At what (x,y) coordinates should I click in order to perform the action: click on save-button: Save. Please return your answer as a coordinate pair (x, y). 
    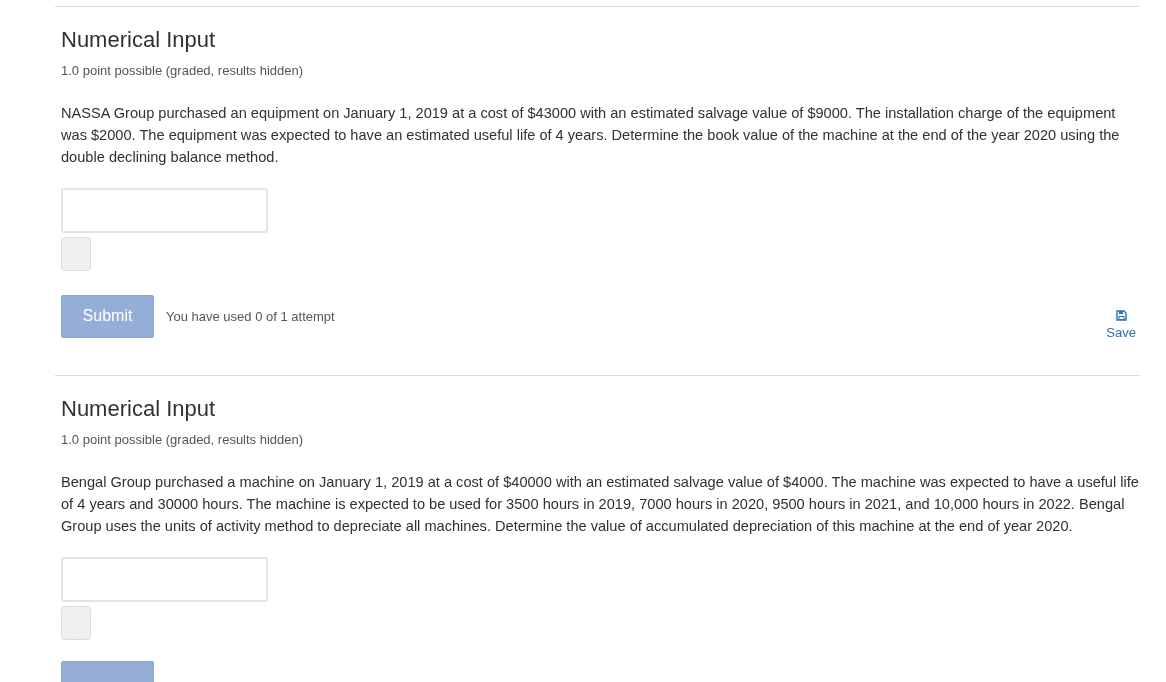
    Looking at the image, I should click on (1123, 325).